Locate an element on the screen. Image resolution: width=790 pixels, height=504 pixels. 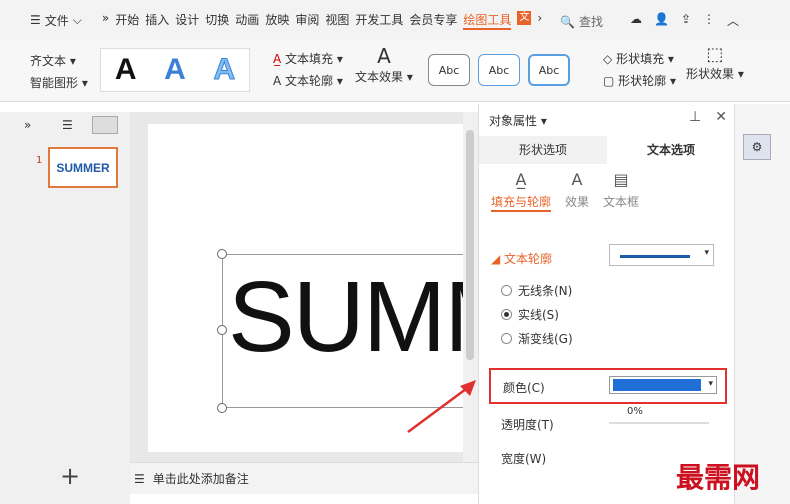
tab-home: 开始 is located at coordinates (127, 20).